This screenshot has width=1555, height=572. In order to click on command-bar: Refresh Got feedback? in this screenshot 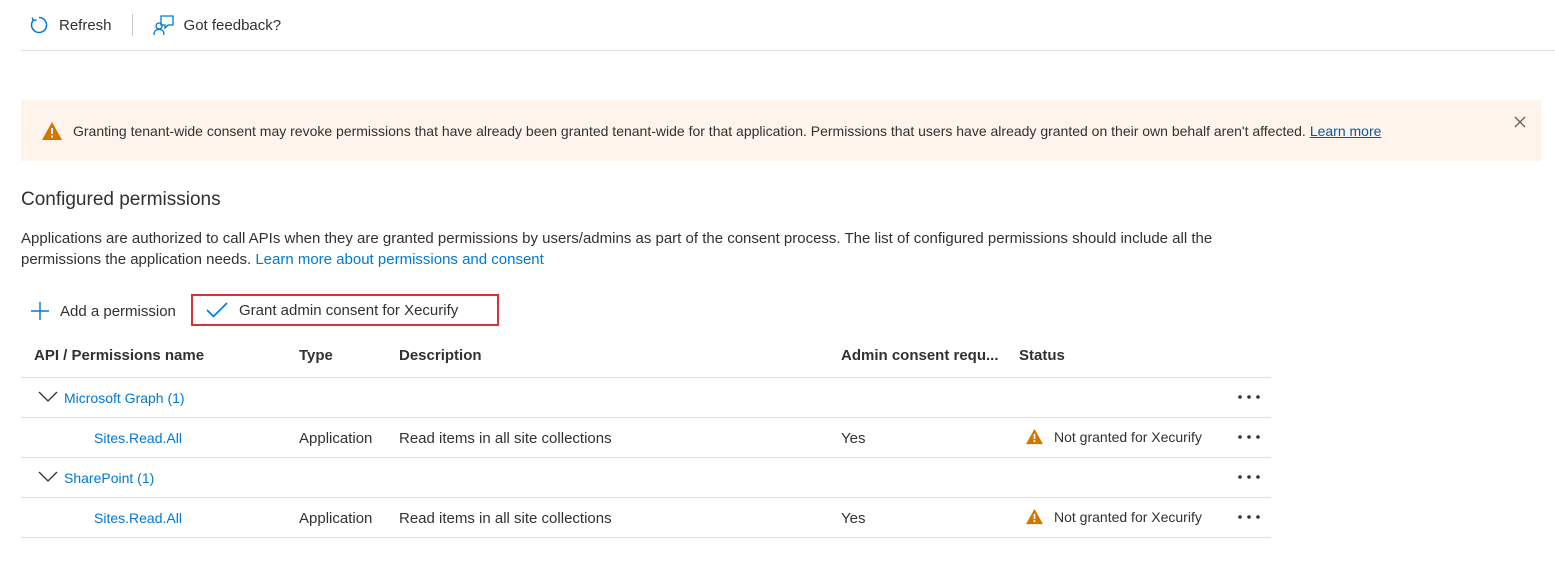, I will do `click(788, 25)`.